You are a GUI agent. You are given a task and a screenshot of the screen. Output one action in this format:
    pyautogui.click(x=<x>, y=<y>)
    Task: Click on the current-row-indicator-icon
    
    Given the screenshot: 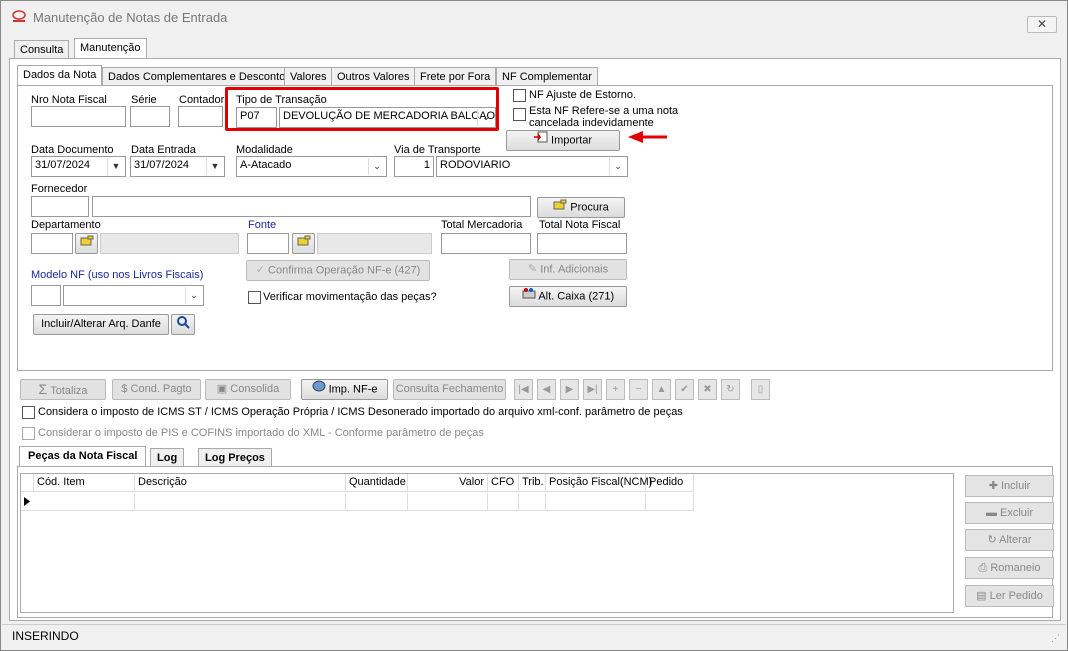 What is the action you would take?
    pyautogui.click(x=27, y=503)
    